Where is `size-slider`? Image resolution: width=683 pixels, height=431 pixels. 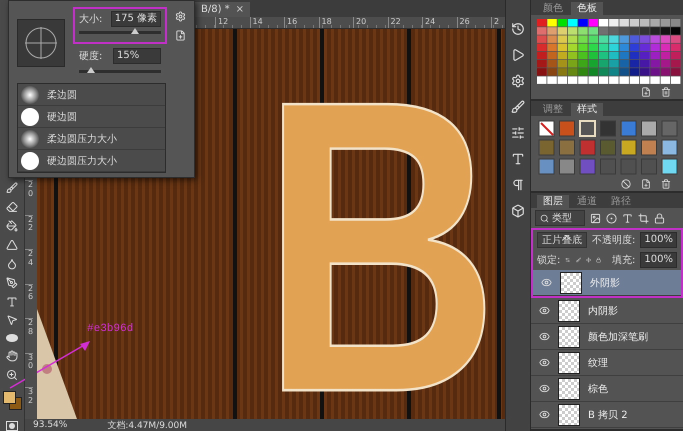
size-slider is located at coordinates (120, 32).